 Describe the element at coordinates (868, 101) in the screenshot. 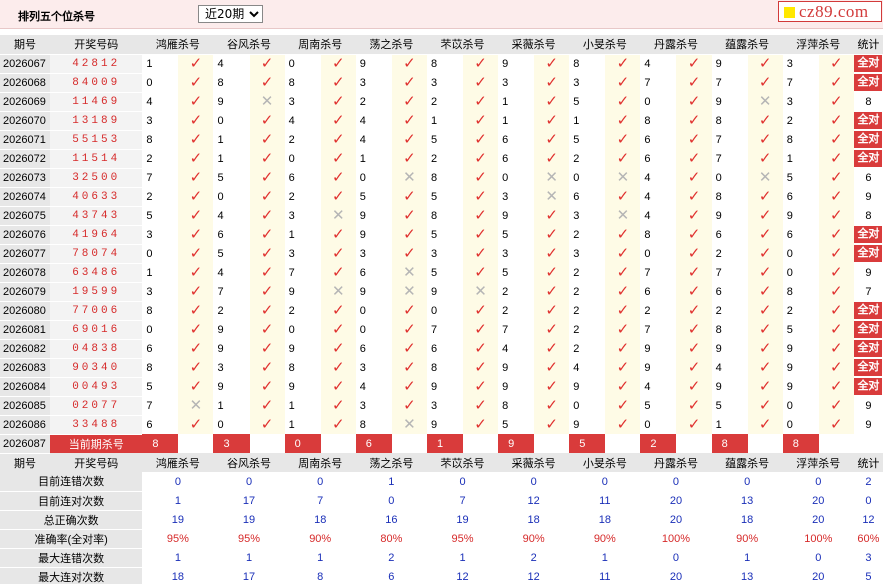

I see `stat-cell: 8` at that location.